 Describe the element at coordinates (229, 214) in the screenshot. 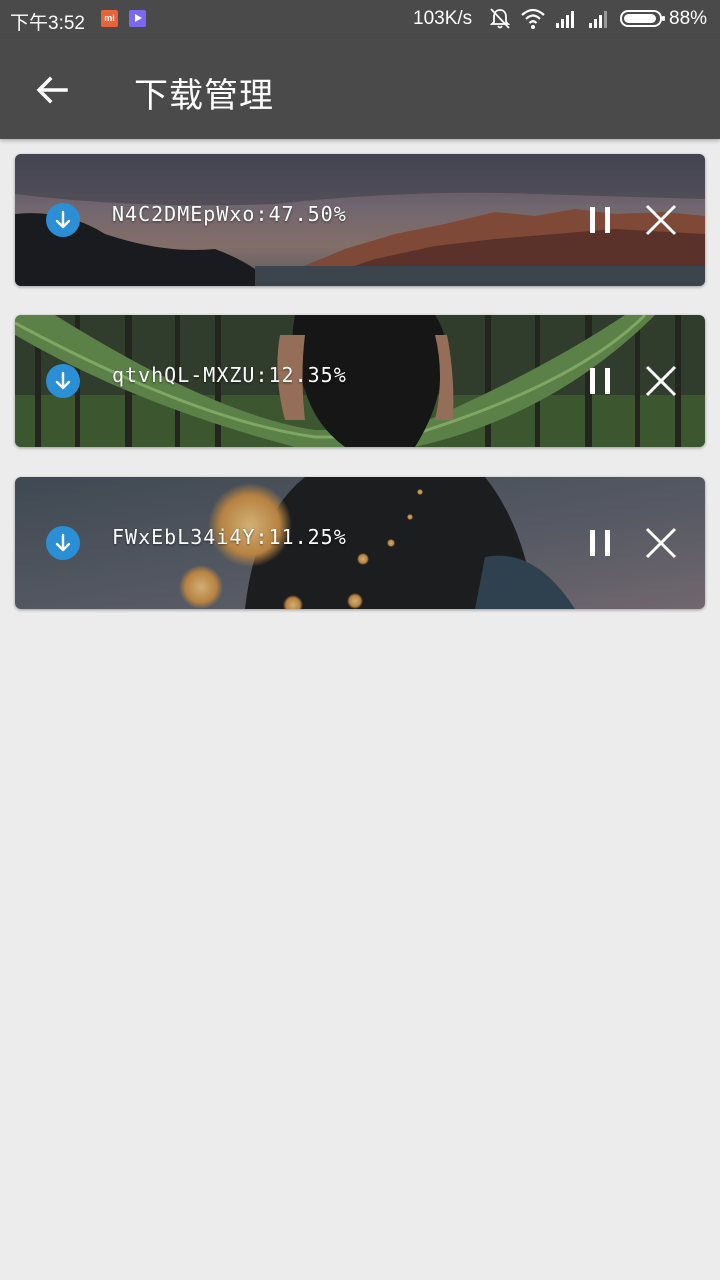

I see `download-progress-label: N4C2DMEpWxo:47.50%` at that location.